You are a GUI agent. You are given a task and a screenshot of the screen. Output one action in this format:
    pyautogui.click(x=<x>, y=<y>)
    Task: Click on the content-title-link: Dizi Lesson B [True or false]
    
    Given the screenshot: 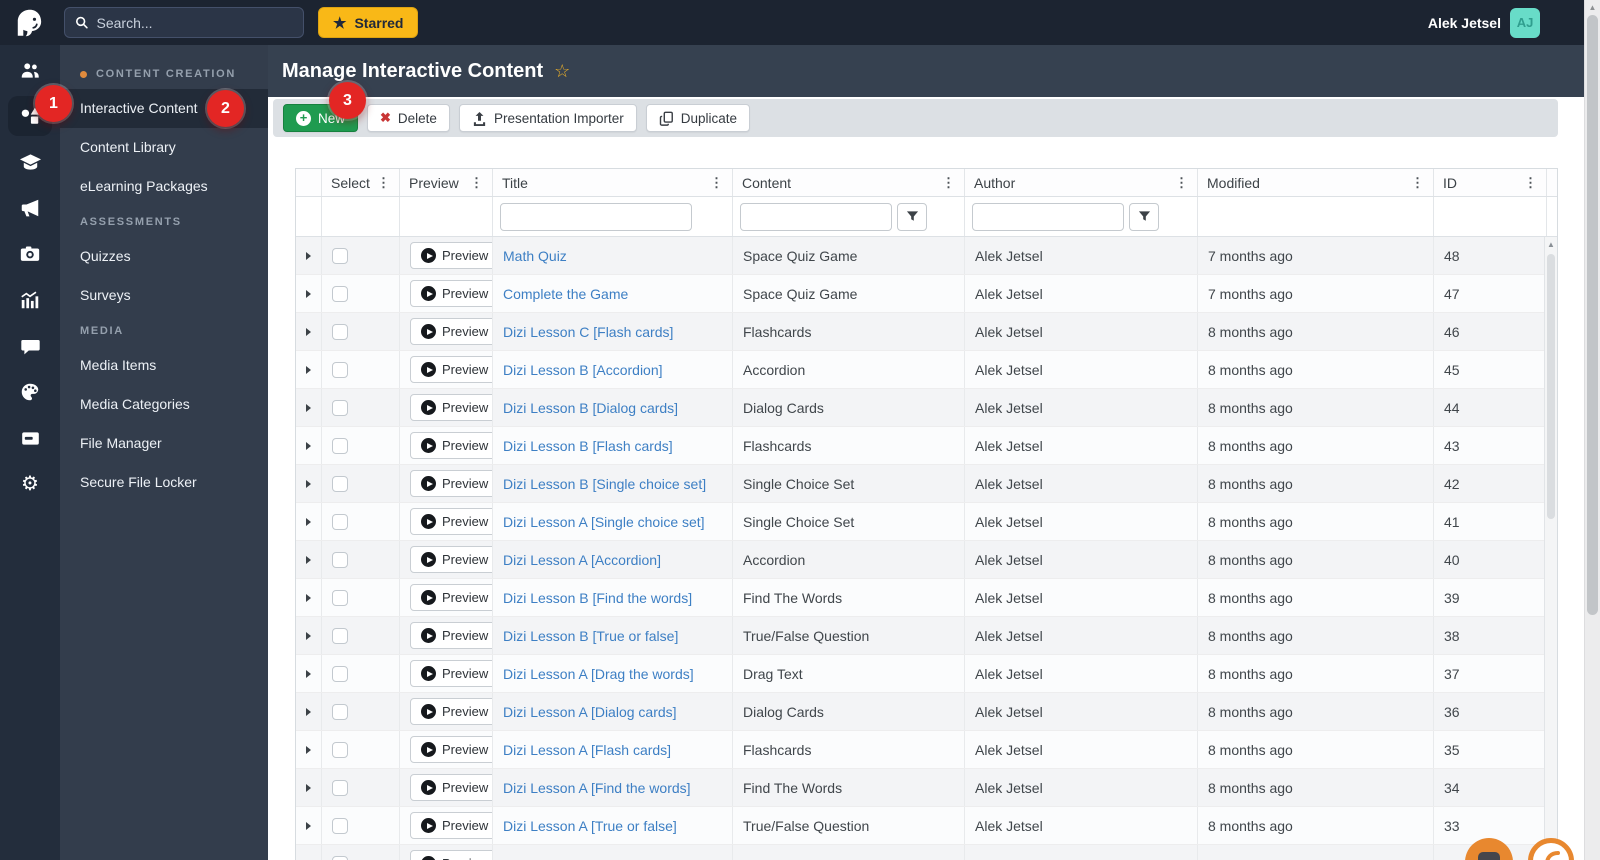 What is the action you would take?
    pyautogui.click(x=590, y=636)
    